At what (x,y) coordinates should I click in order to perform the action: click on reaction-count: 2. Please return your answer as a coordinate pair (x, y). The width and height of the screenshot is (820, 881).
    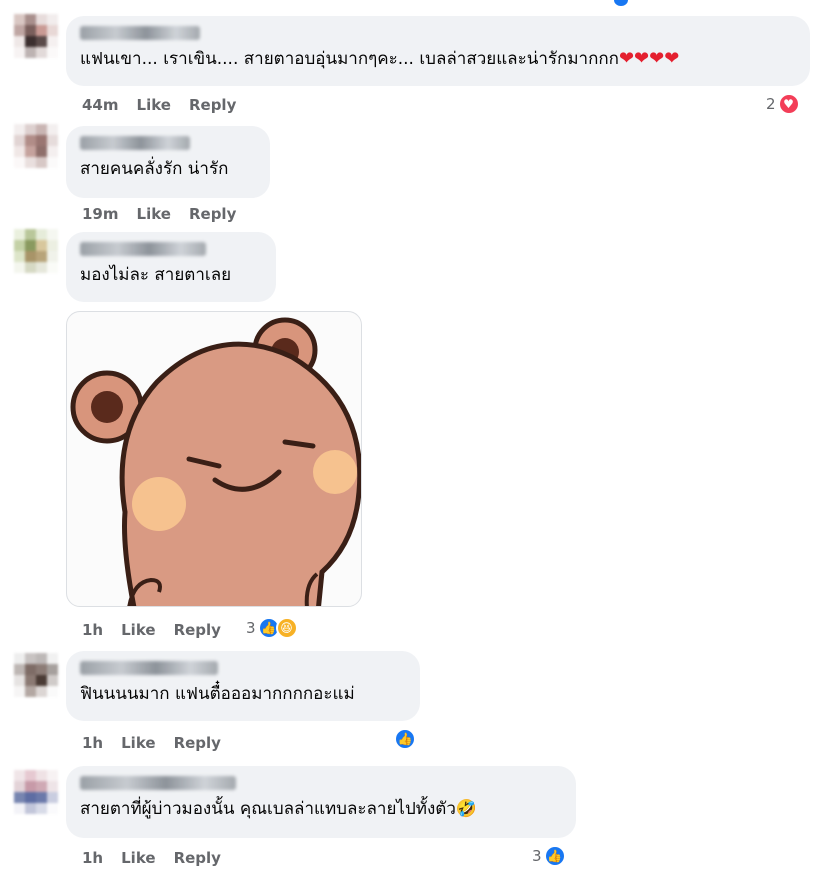
    Looking at the image, I should click on (771, 104).